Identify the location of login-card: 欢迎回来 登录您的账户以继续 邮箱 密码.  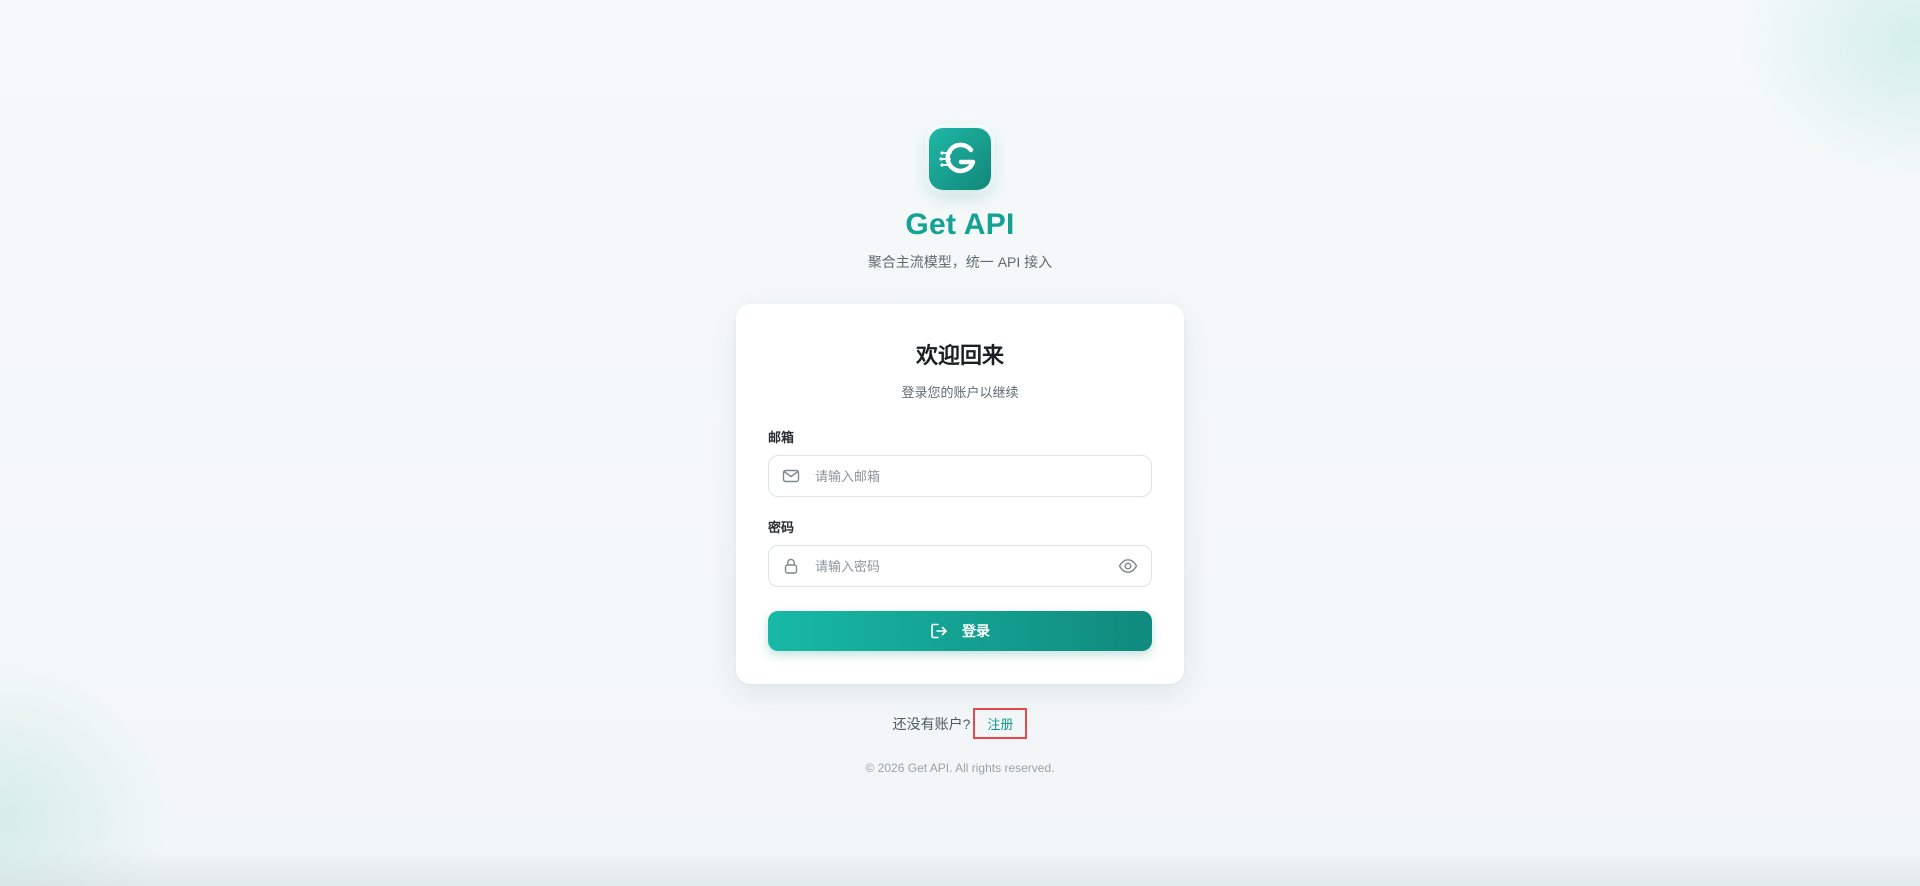
(960, 494).